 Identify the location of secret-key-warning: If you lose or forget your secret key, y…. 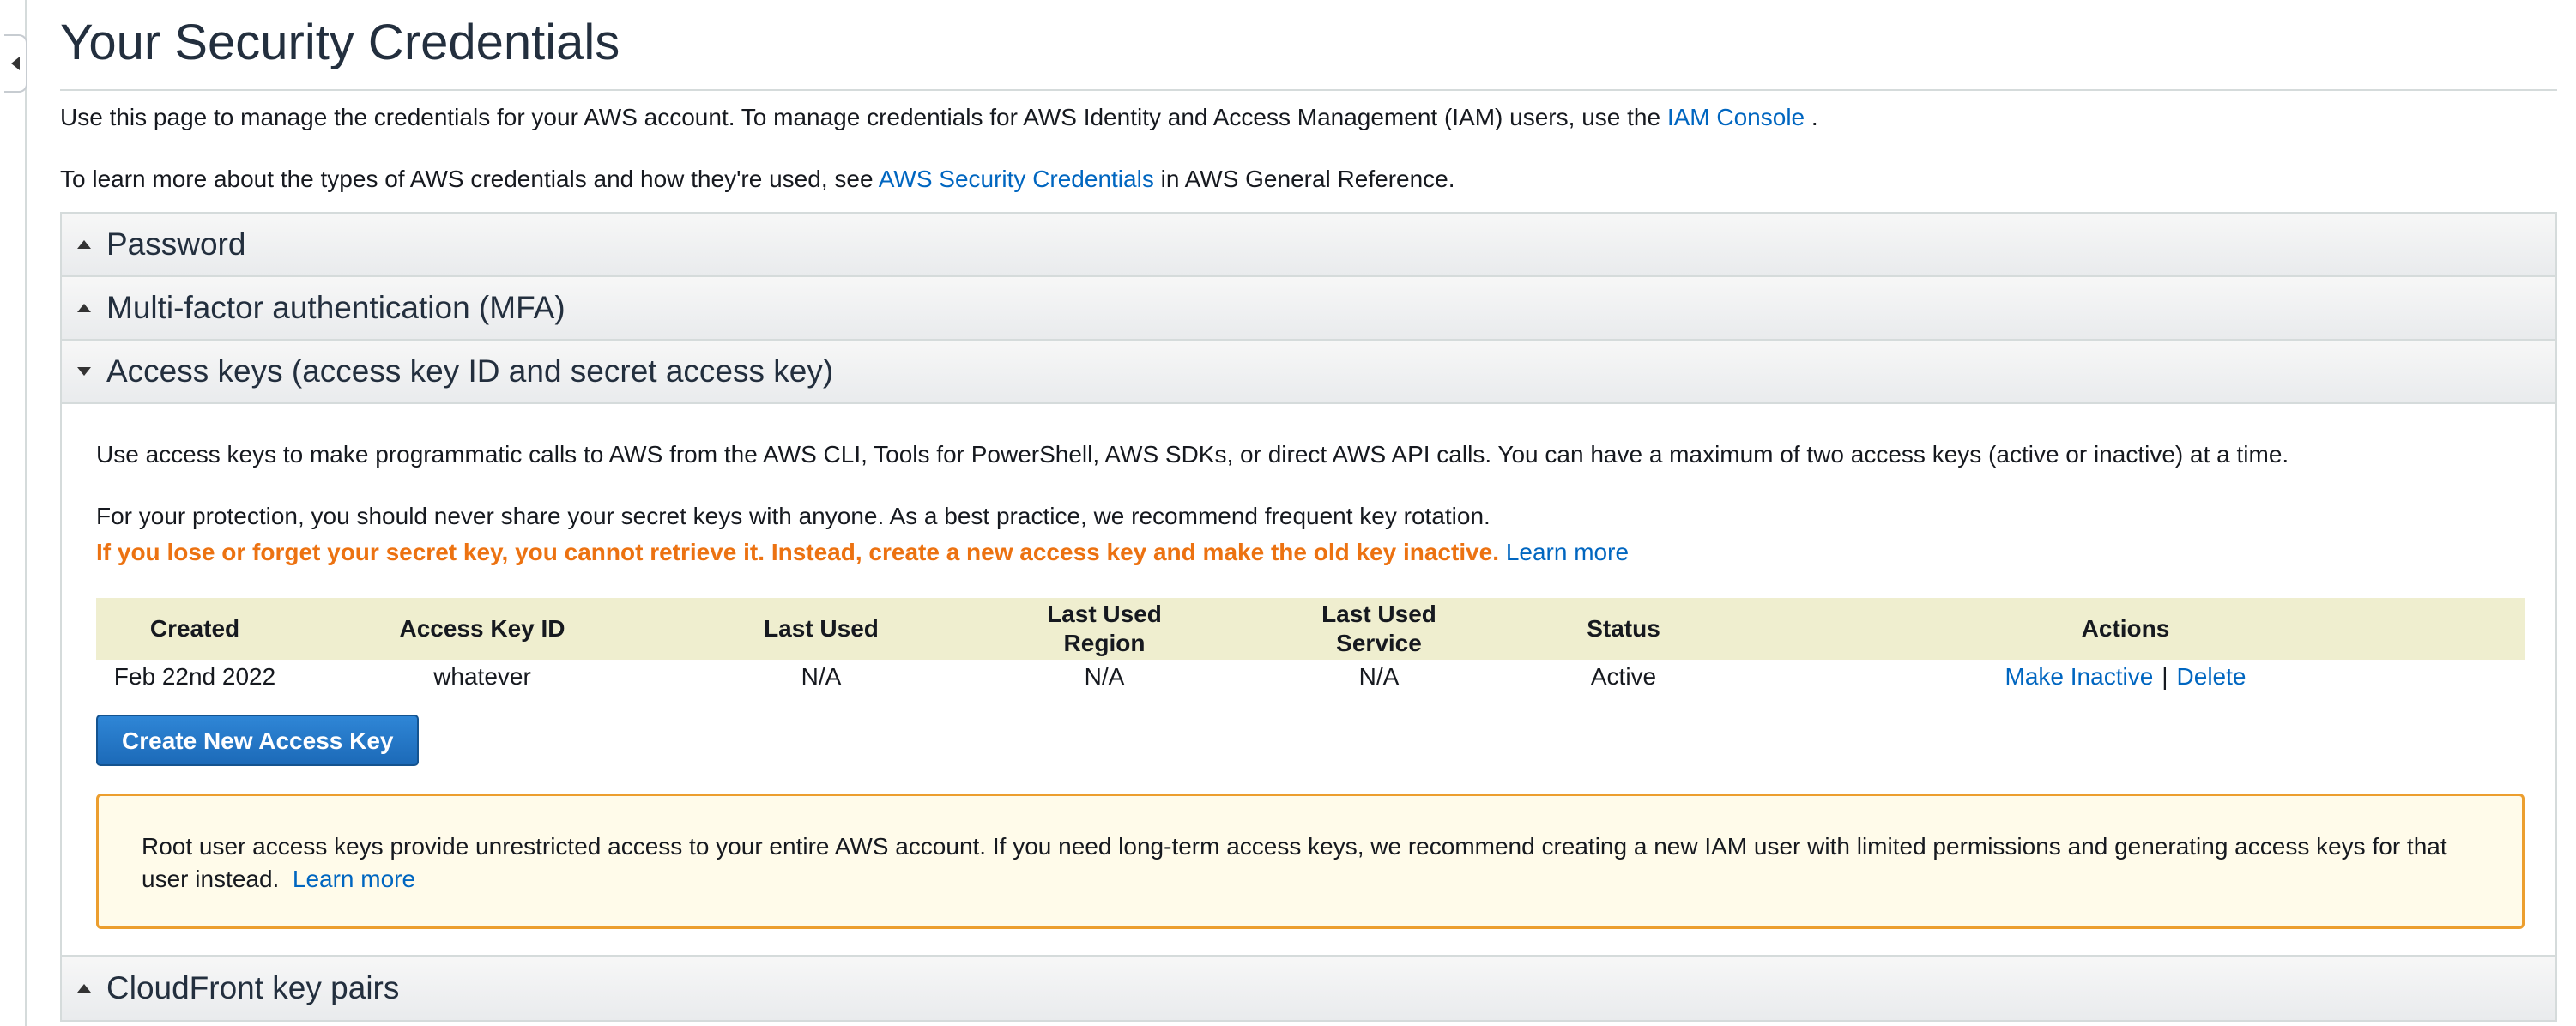
(1308, 552).